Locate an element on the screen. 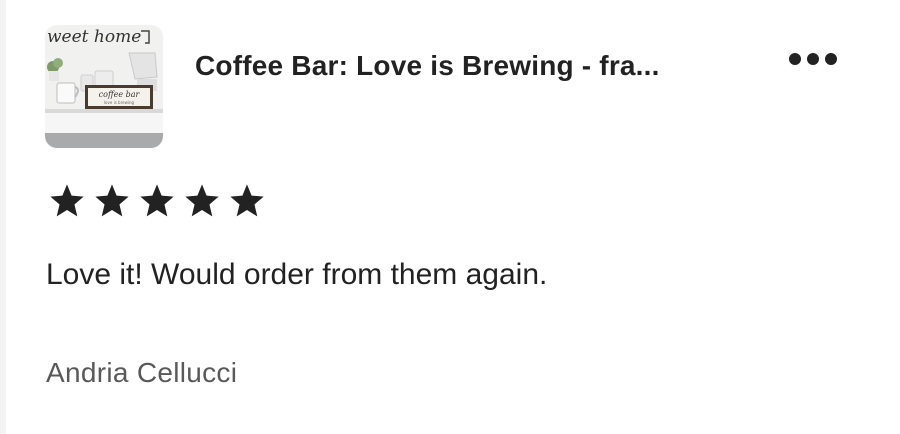 The height and width of the screenshot is (434, 900). more-options-button is located at coordinates (813, 59).